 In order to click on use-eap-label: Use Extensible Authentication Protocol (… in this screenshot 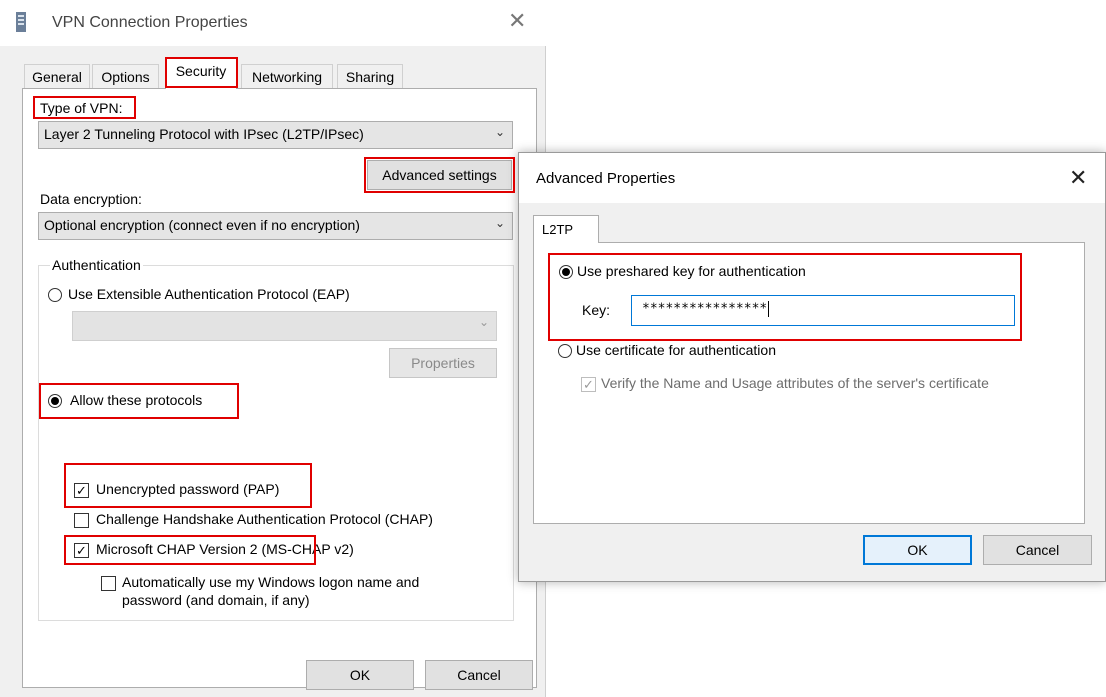, I will do `click(209, 294)`.